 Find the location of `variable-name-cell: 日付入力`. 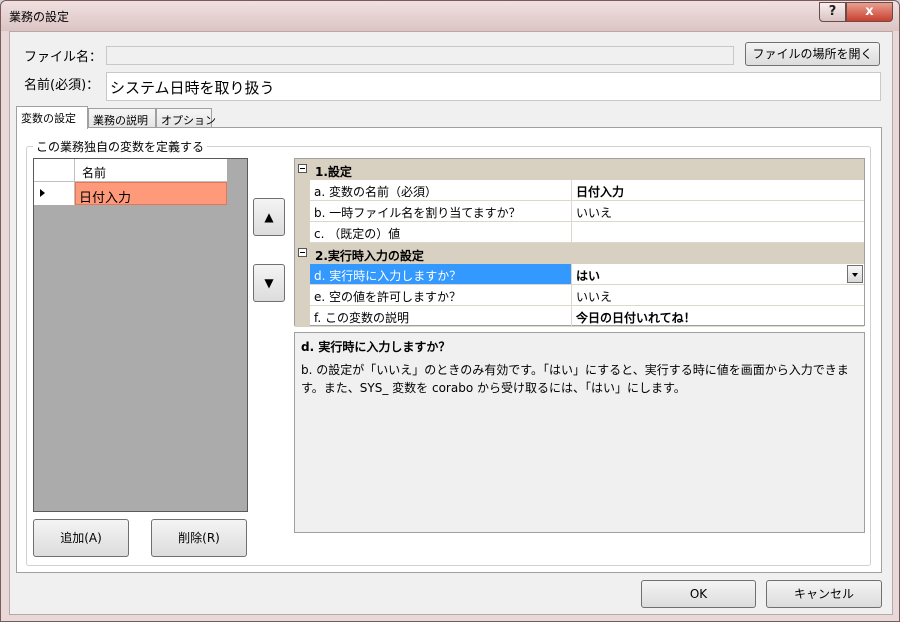

variable-name-cell: 日付入力 is located at coordinates (151, 194).